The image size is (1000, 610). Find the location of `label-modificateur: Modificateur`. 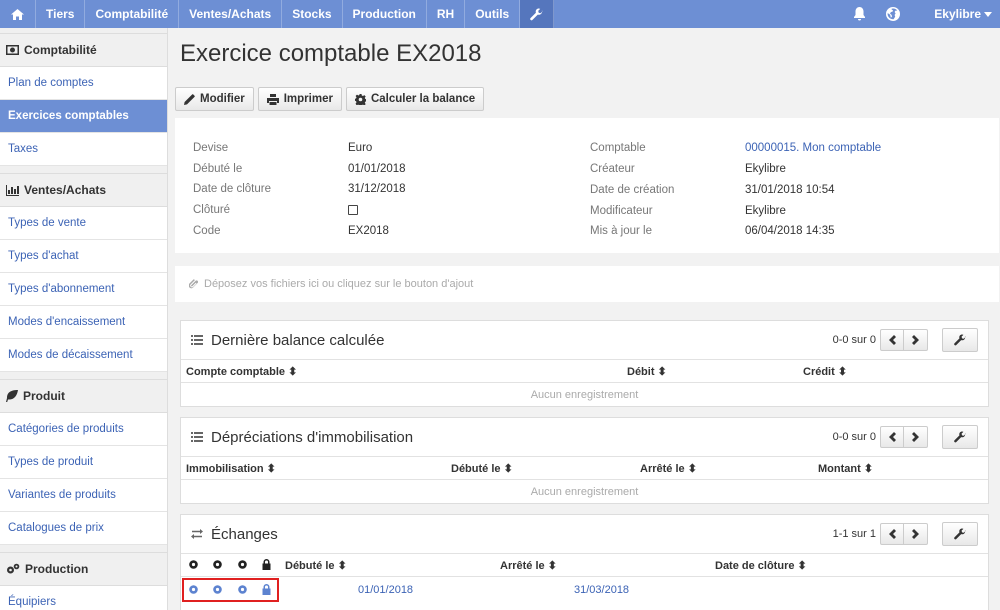

label-modificateur: Modificateur is located at coordinates (621, 211).